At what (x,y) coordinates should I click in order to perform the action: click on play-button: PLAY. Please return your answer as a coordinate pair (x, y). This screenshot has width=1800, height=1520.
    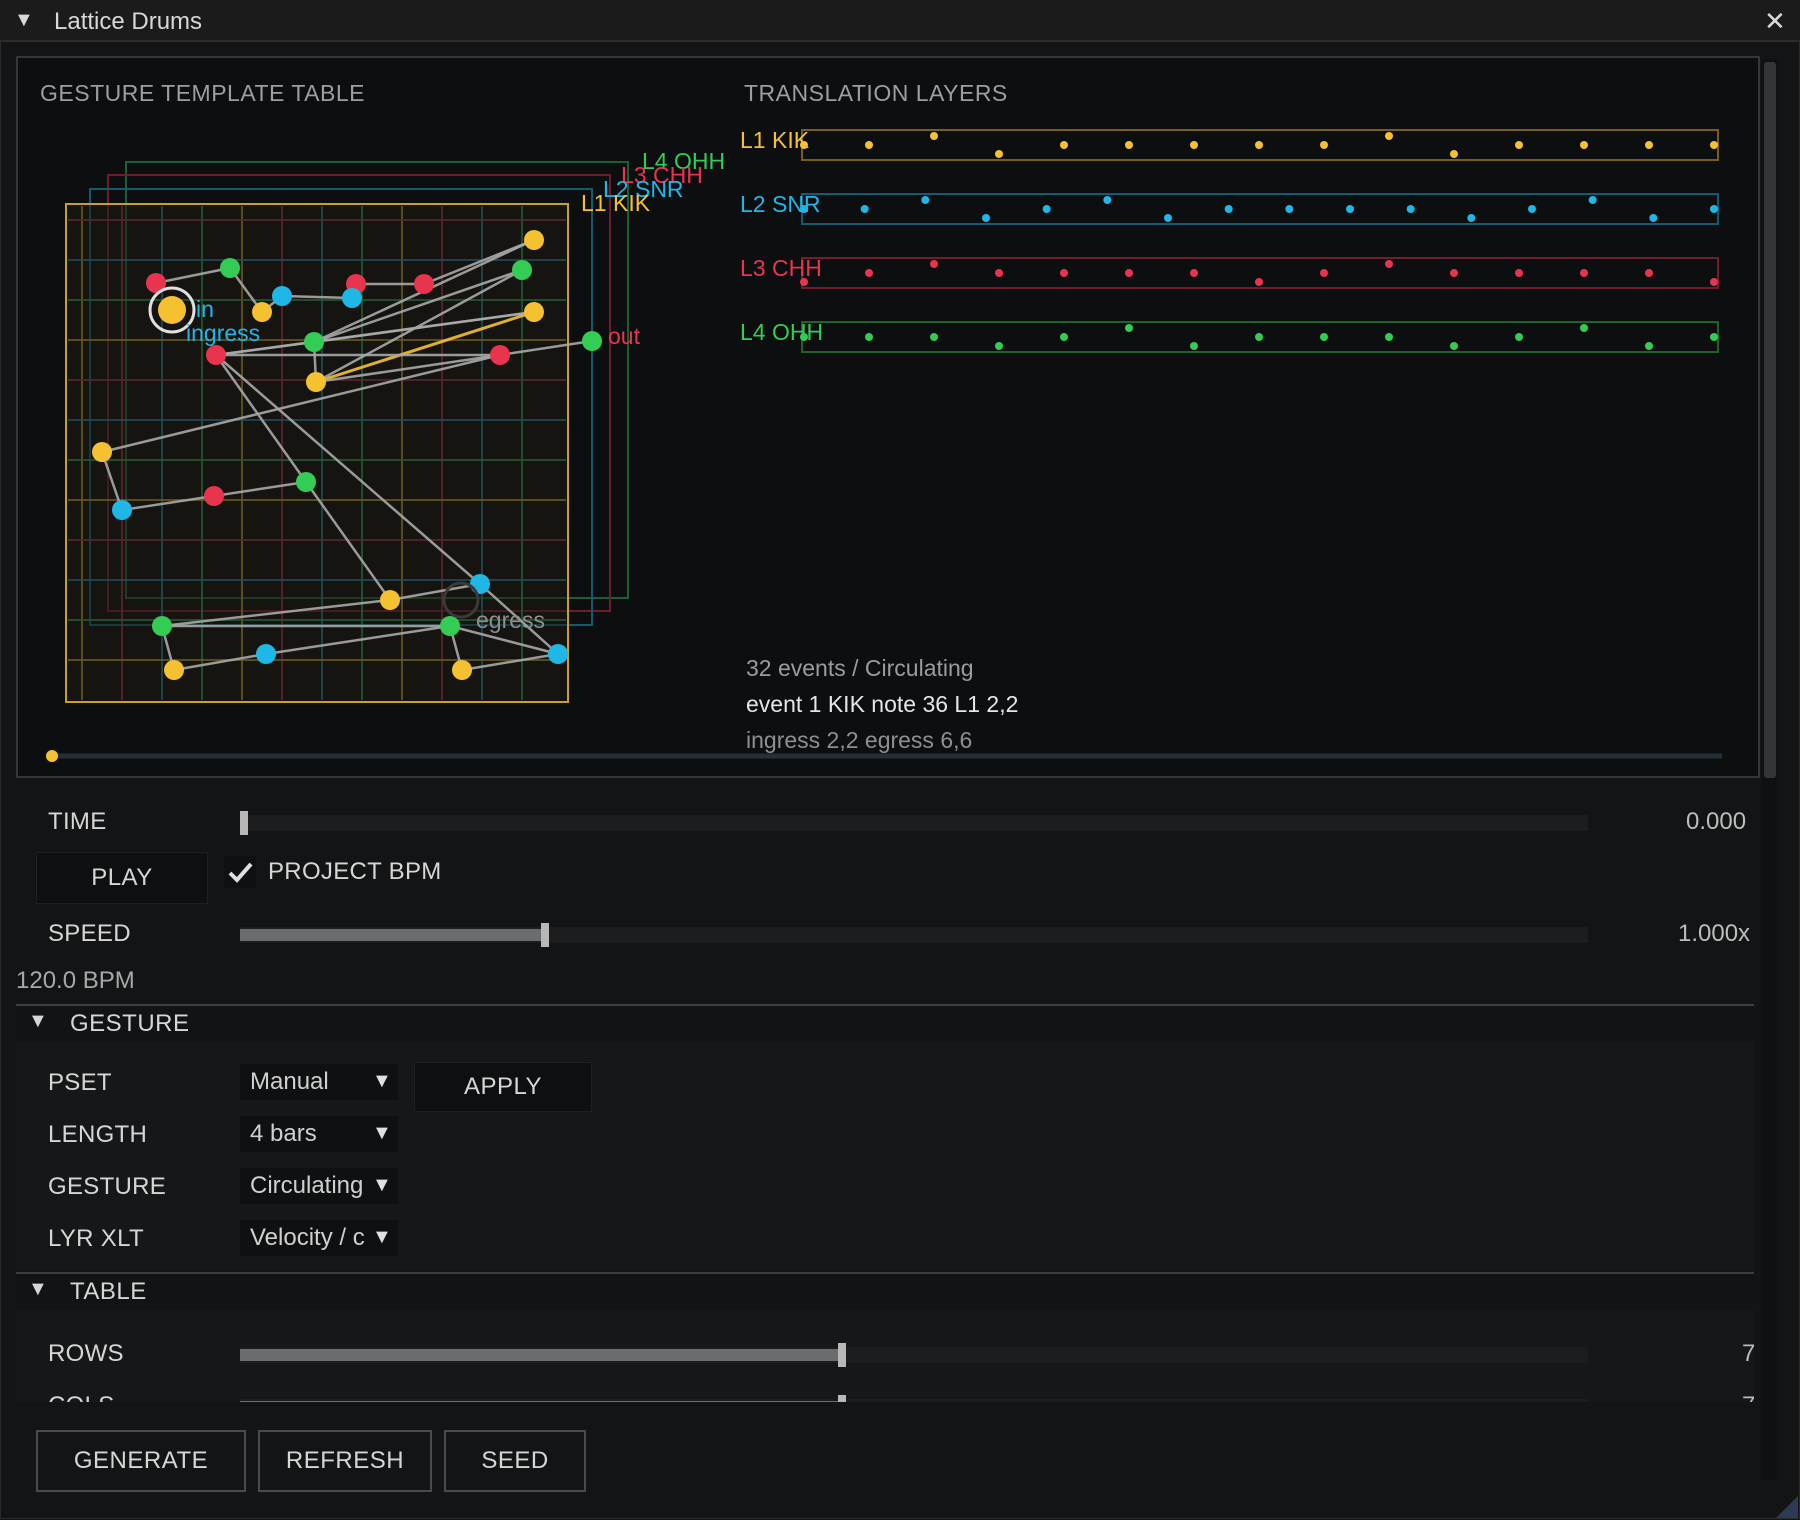
    Looking at the image, I should click on (122, 878).